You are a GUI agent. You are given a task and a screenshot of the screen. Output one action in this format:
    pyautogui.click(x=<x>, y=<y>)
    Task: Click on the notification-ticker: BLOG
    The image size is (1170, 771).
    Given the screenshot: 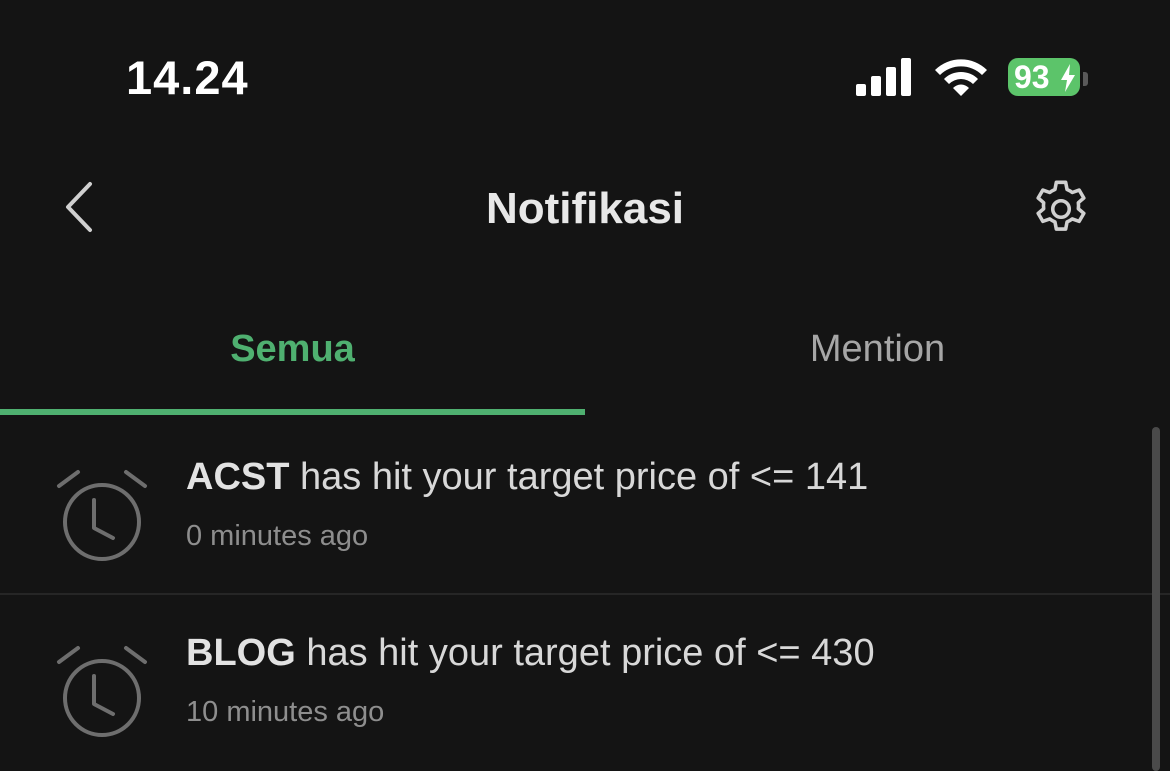 What is the action you would take?
    pyautogui.click(x=241, y=653)
    